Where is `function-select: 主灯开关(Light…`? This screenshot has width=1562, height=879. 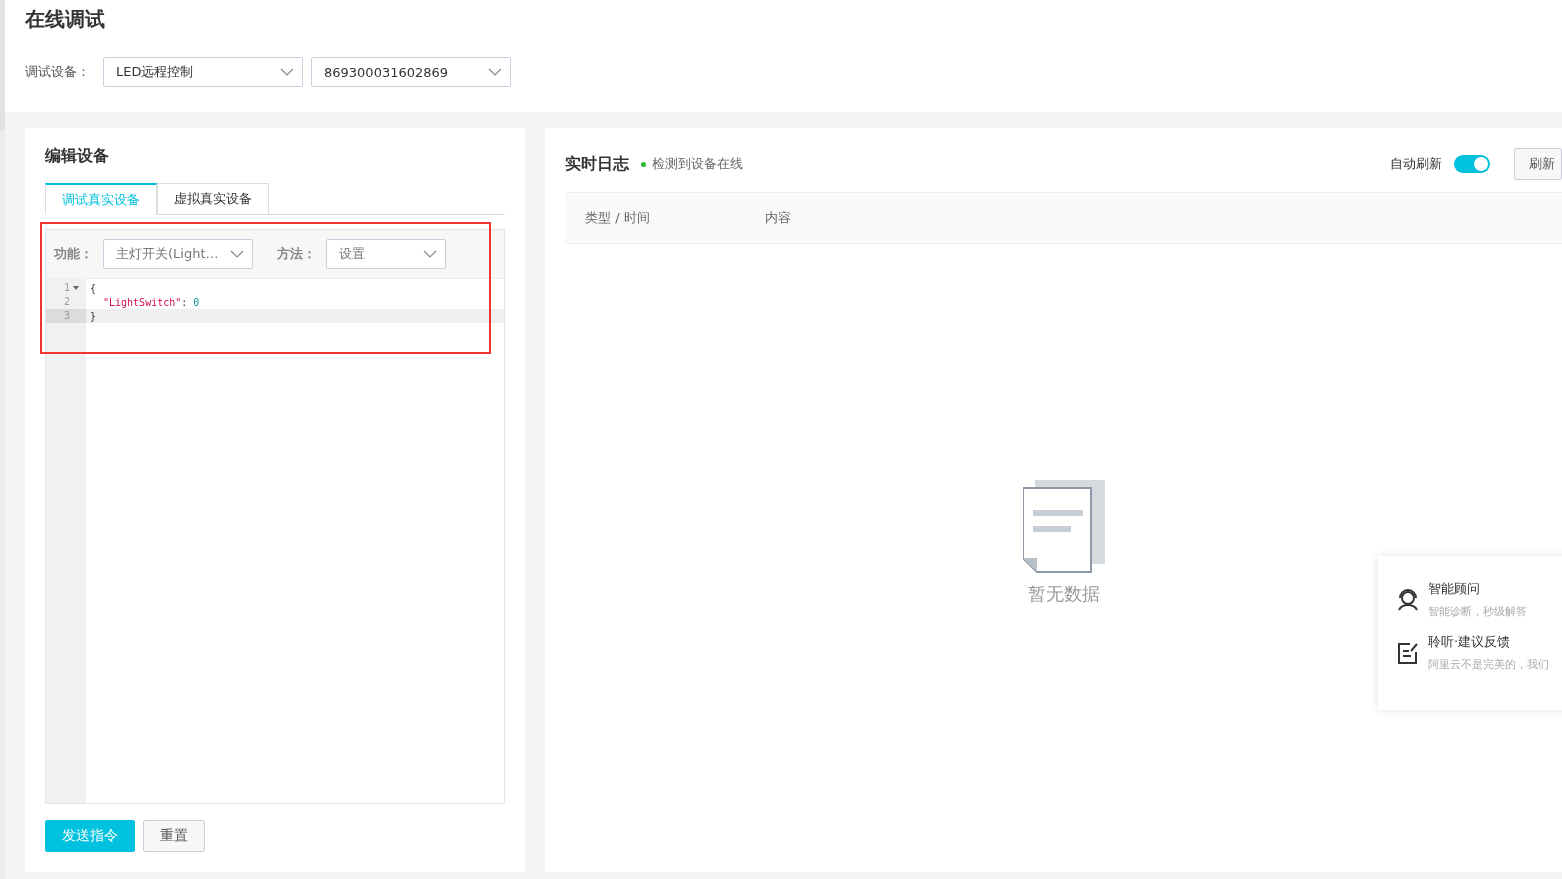
function-select: 主灯开关(Light… is located at coordinates (178, 254).